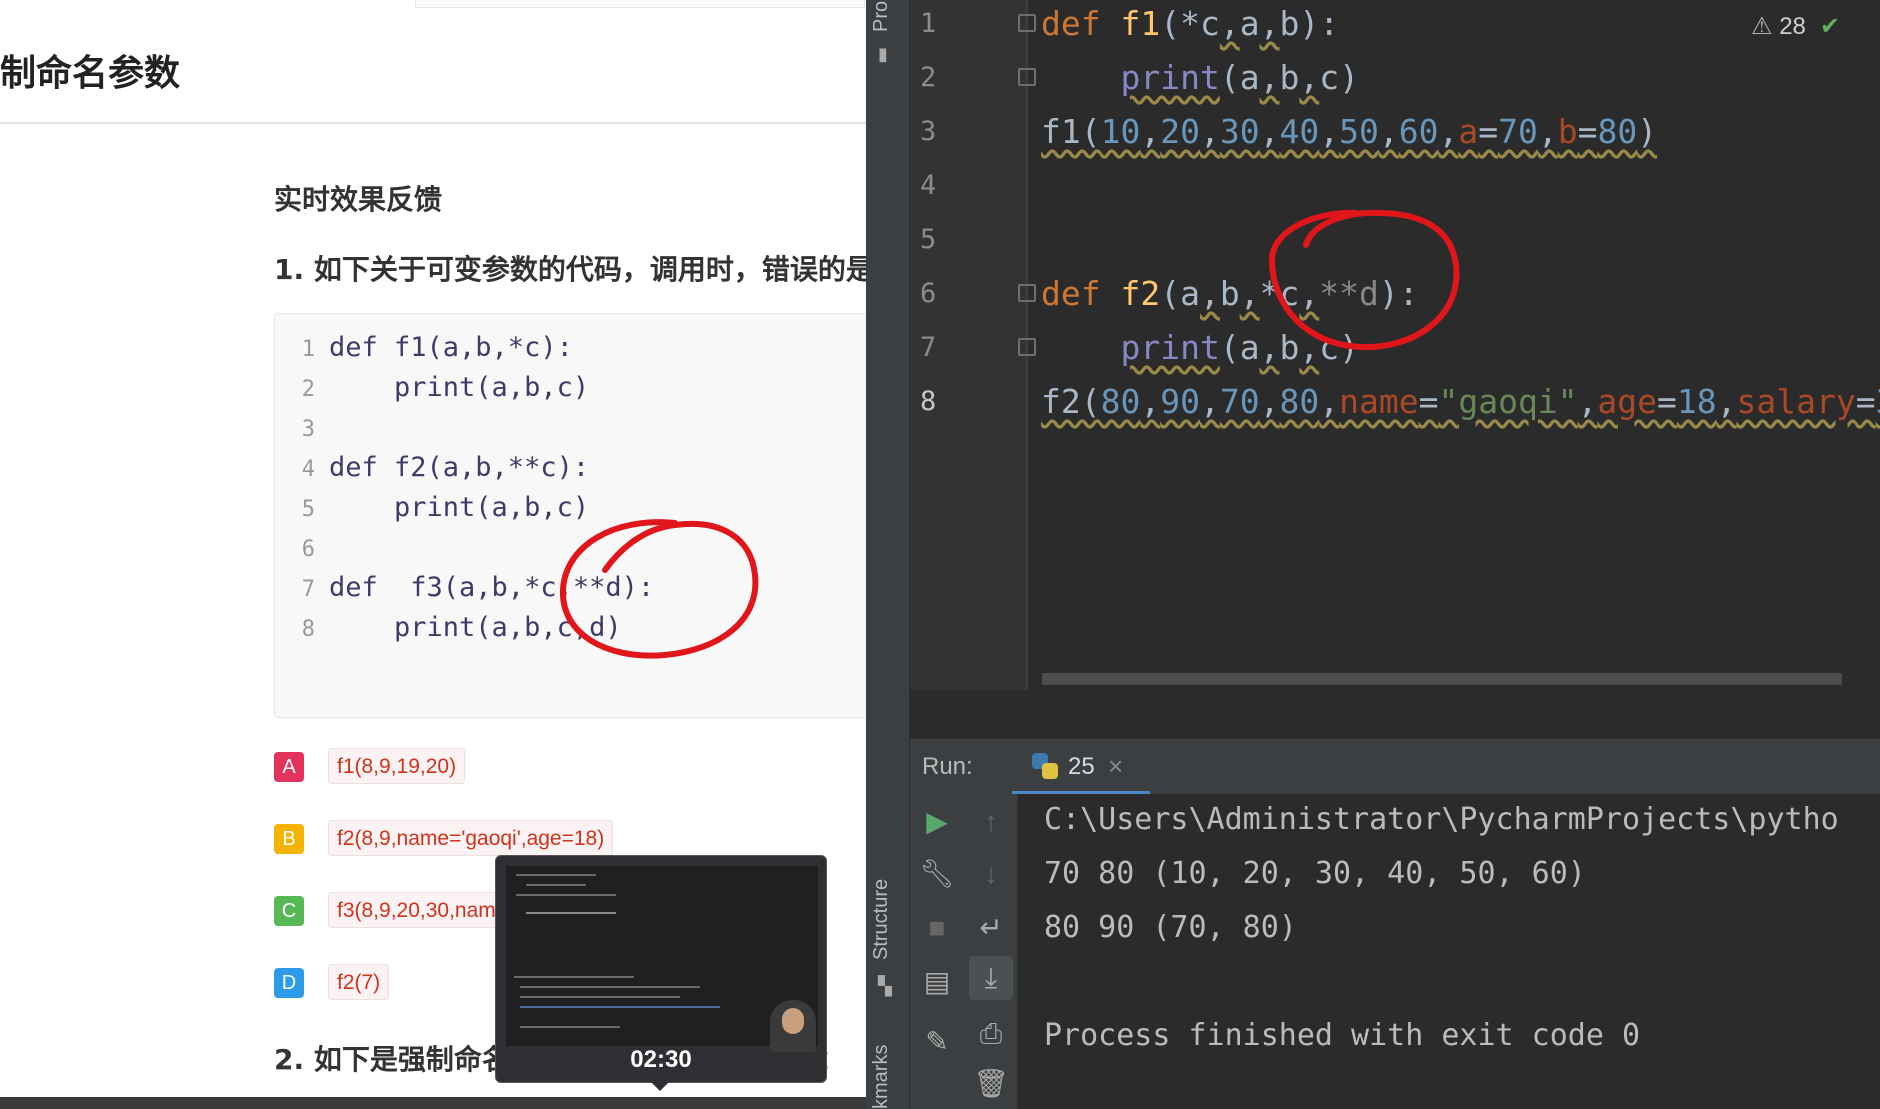 This screenshot has height=1109, width=1880. I want to click on code-line-number: 4, so click(308, 469).